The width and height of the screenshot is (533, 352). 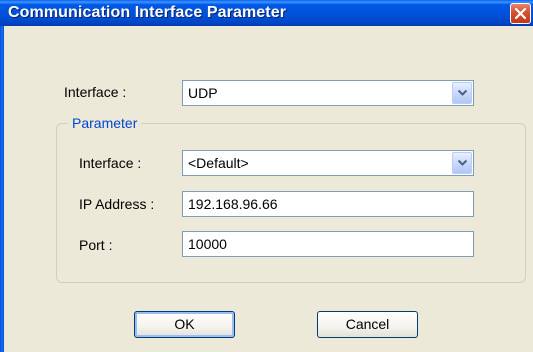 I want to click on interface-select: UDP, so click(x=328, y=93).